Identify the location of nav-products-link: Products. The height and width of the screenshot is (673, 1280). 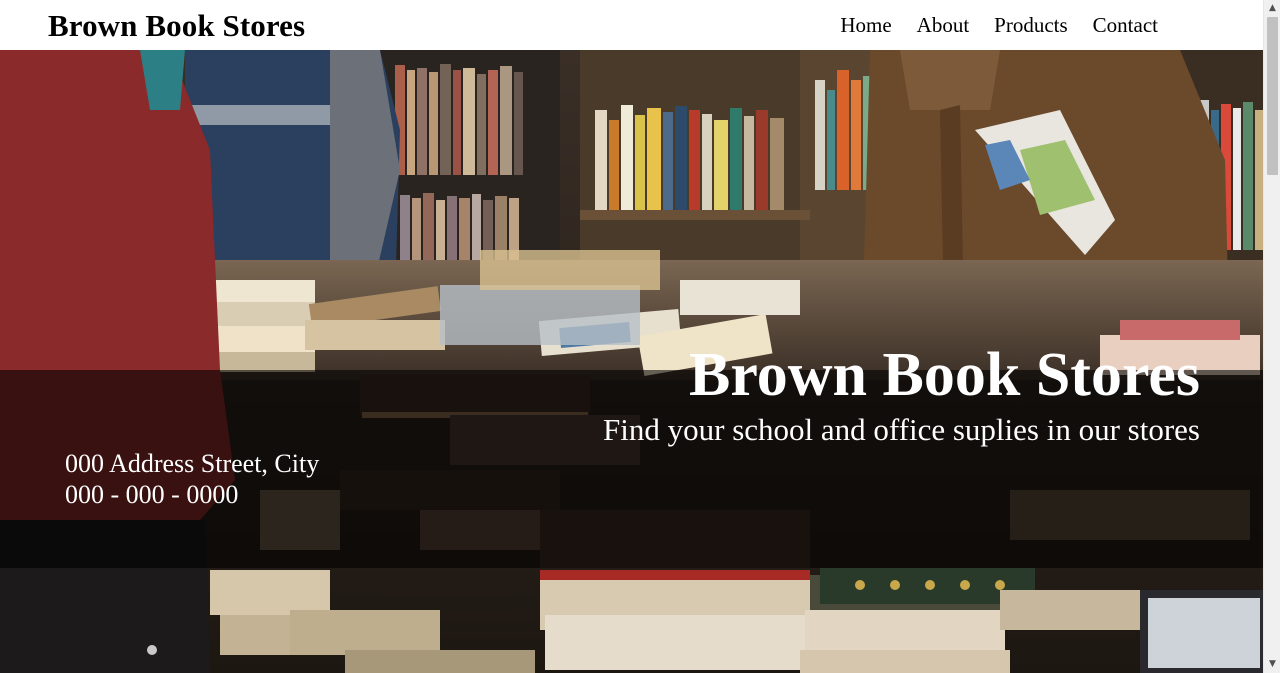
(1031, 25).